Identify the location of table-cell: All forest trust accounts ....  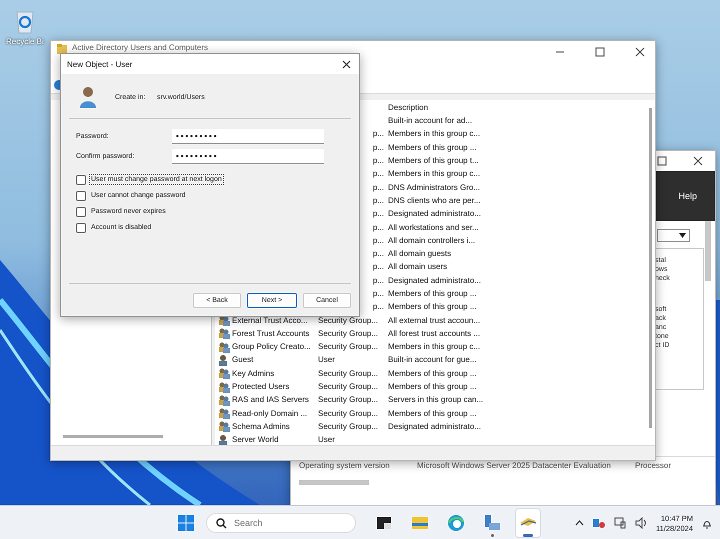
(434, 333).